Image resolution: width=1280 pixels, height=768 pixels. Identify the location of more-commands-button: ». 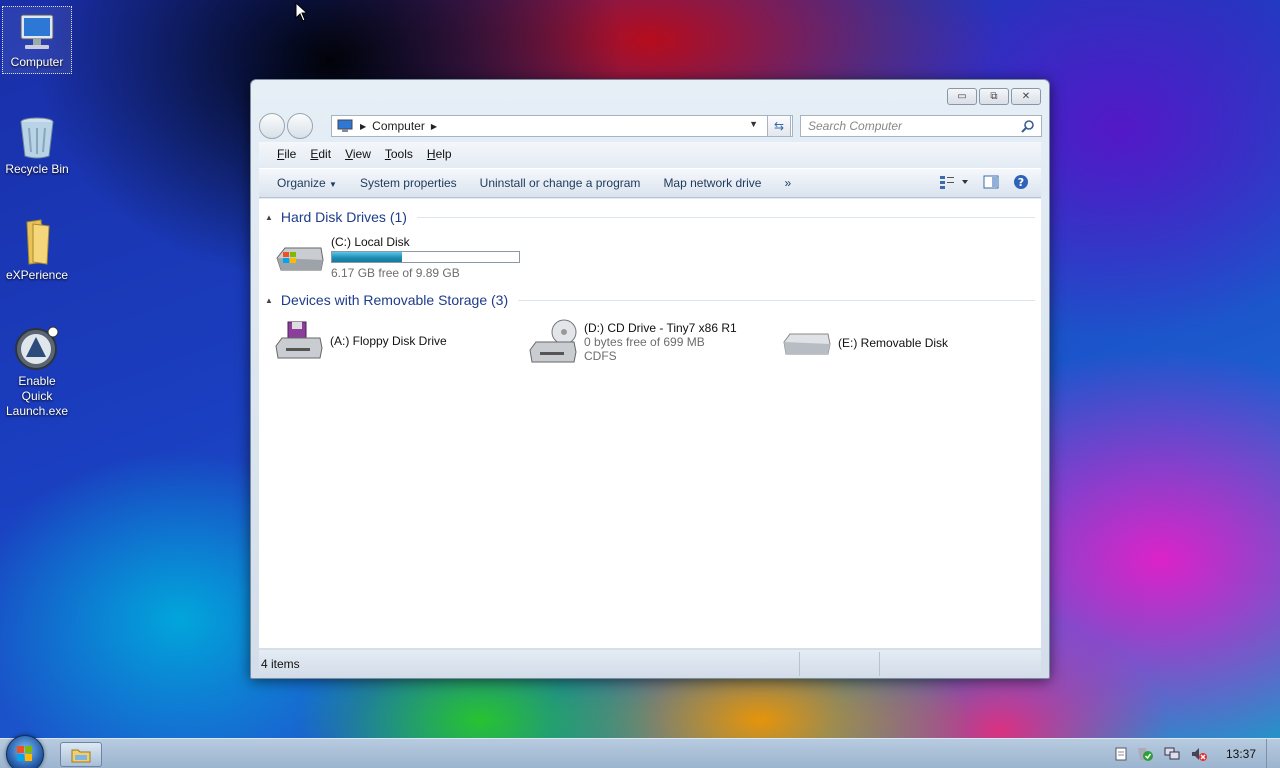
(787, 183).